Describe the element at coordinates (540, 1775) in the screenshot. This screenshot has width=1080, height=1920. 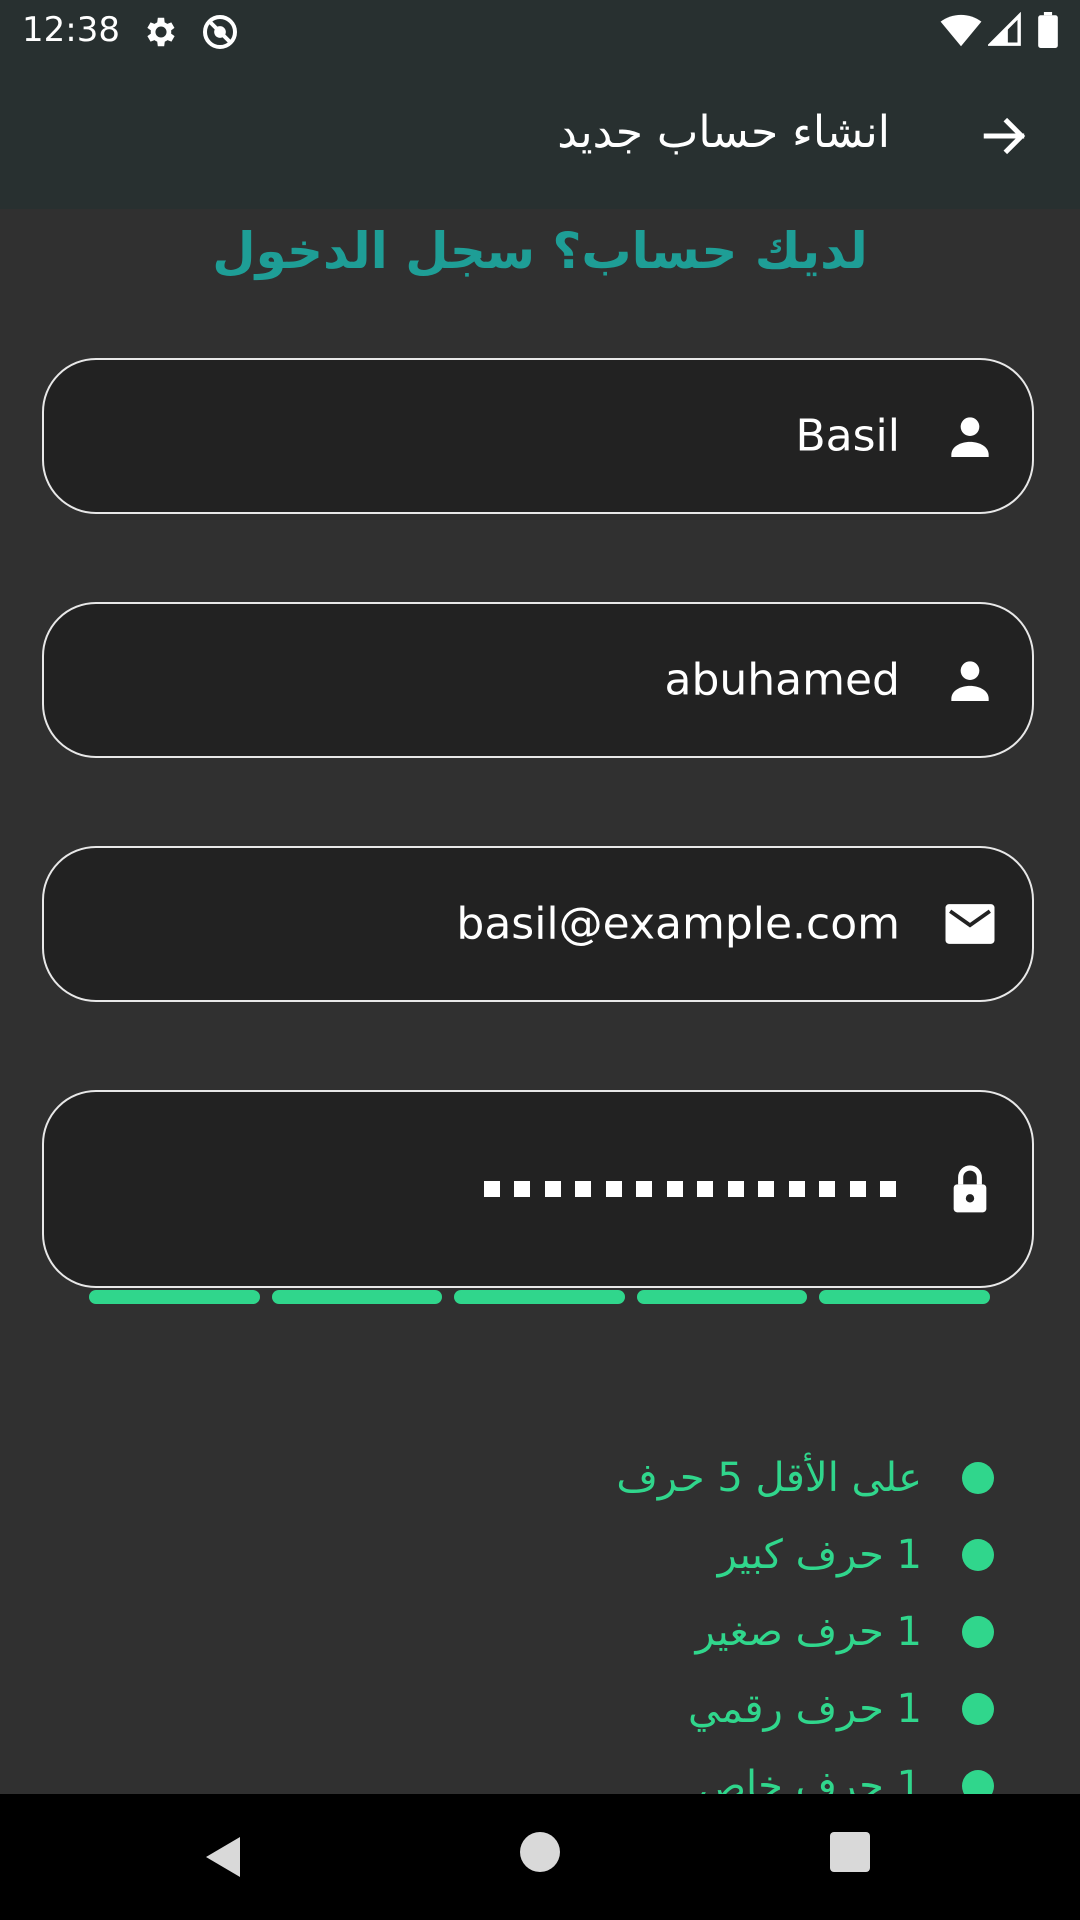
I see `rule-item: 1 حرف خاص` at that location.